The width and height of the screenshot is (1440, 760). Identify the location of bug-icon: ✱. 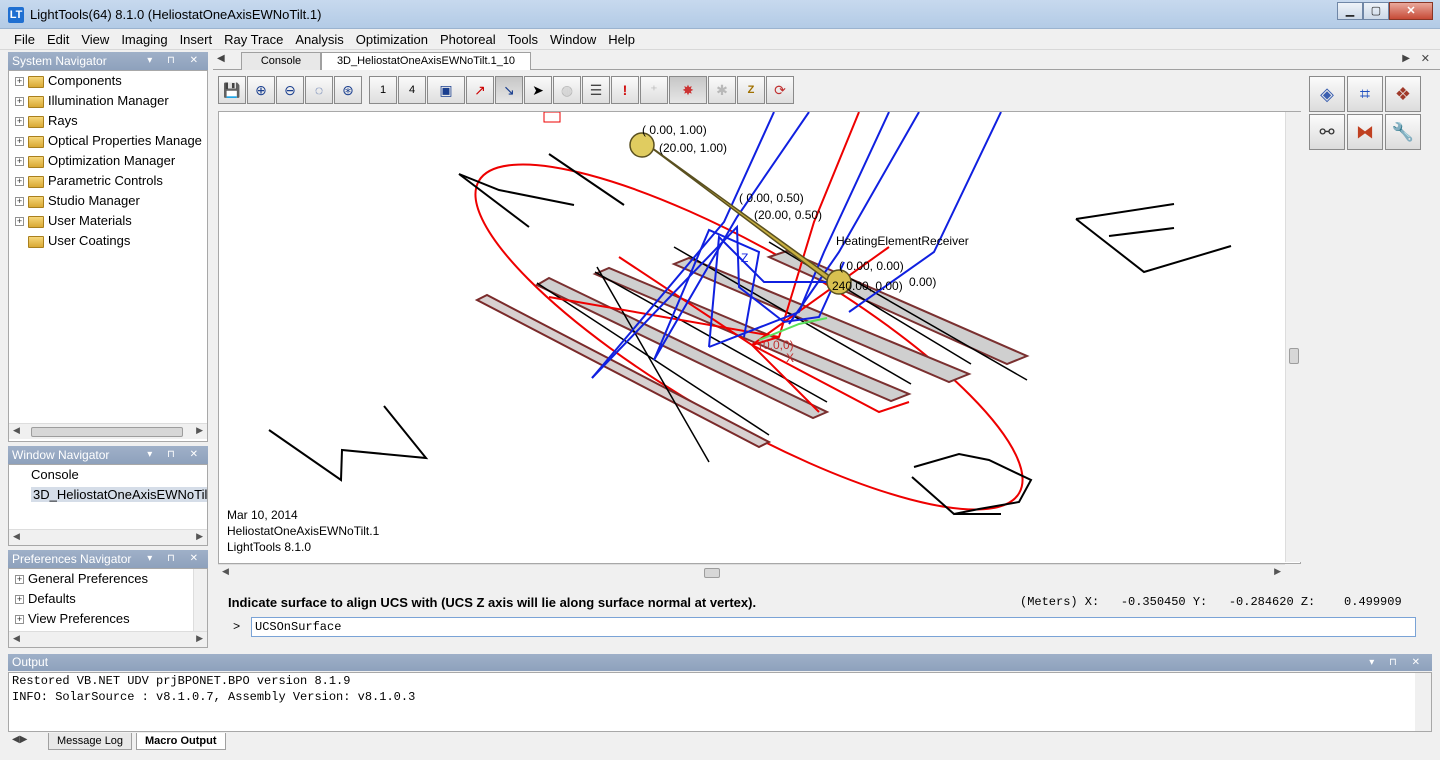
(722, 90).